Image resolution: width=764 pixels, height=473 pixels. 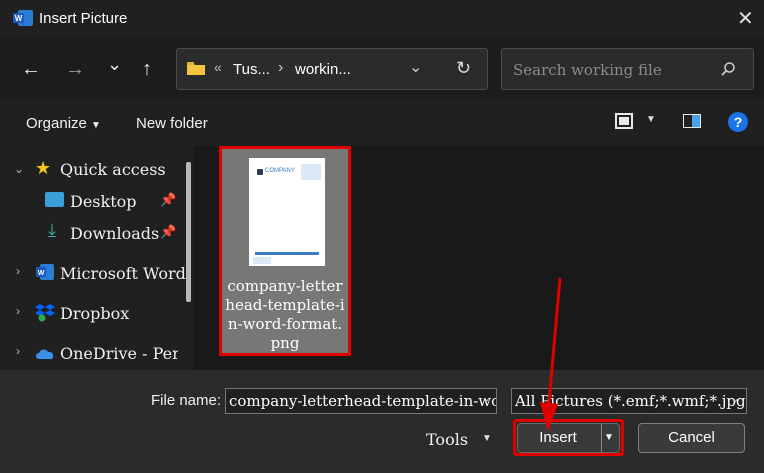 What do you see at coordinates (75, 69) in the screenshot?
I see `forward-arrow-icon: →` at bounding box center [75, 69].